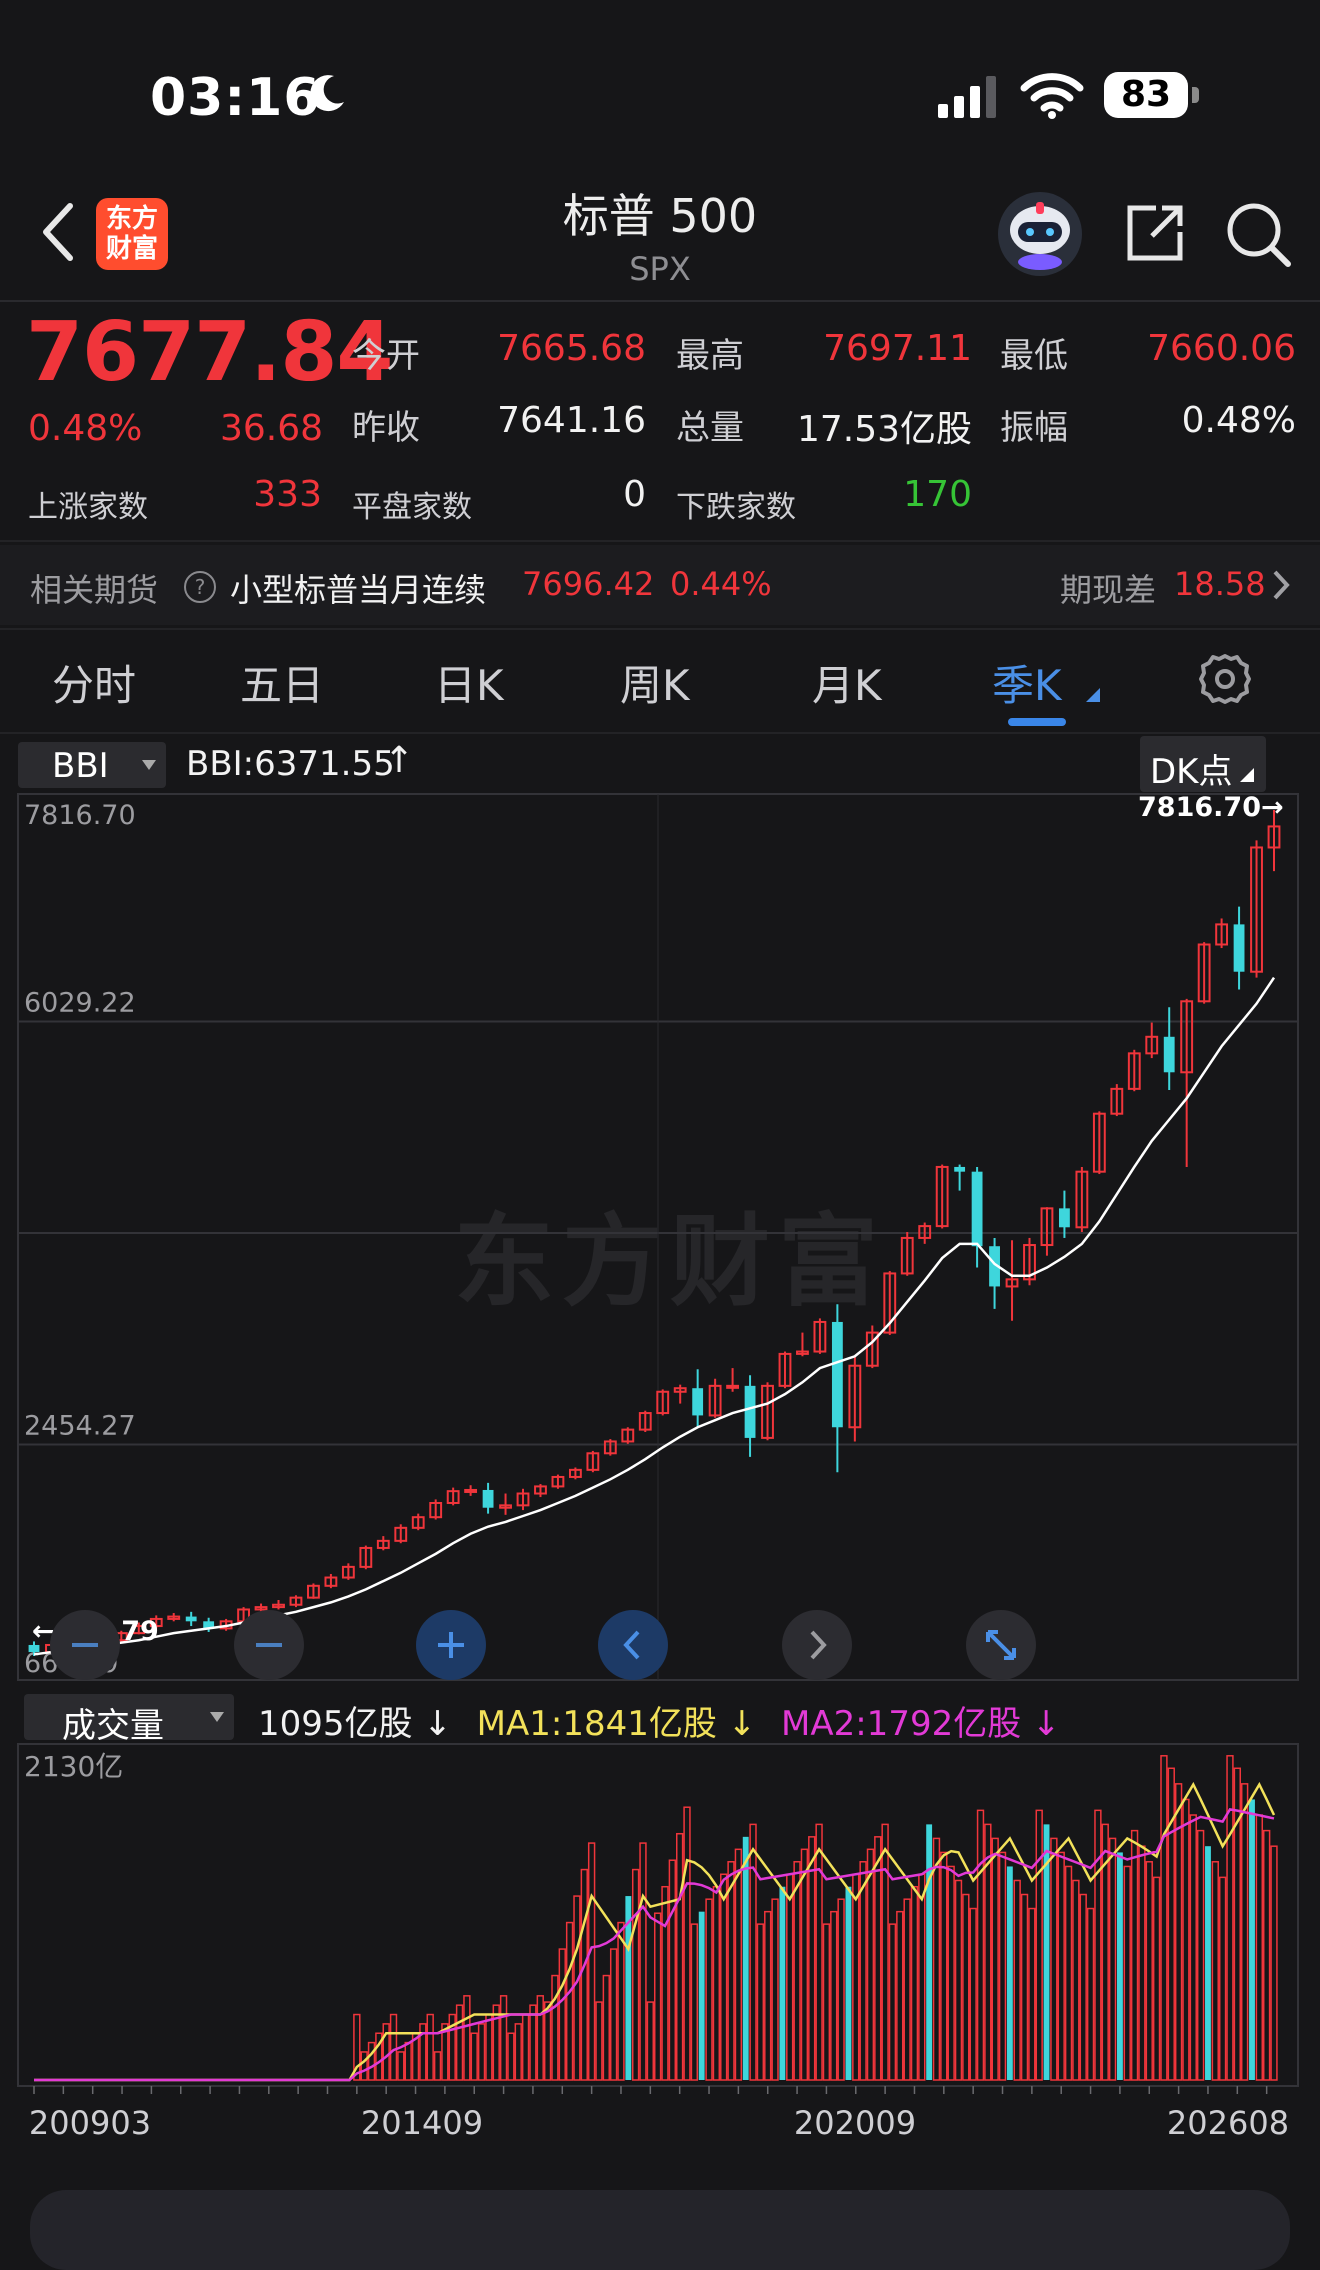 The height and width of the screenshot is (2270, 1320). Describe the element at coordinates (736, 507) in the screenshot. I see `decline-label: 下跌家数` at that location.